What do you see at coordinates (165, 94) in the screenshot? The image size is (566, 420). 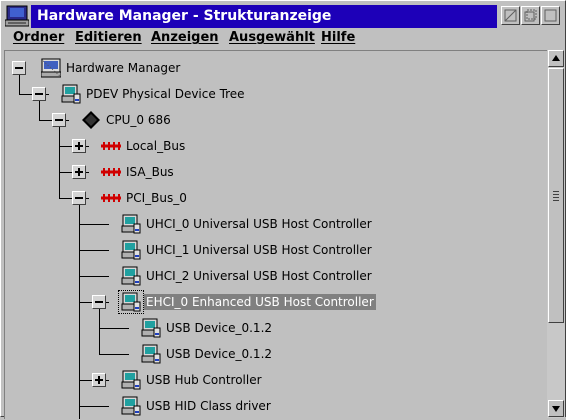 I see `tree-item-pdev-physical-device-tree: PDEV Physical Device Tree` at bounding box center [165, 94].